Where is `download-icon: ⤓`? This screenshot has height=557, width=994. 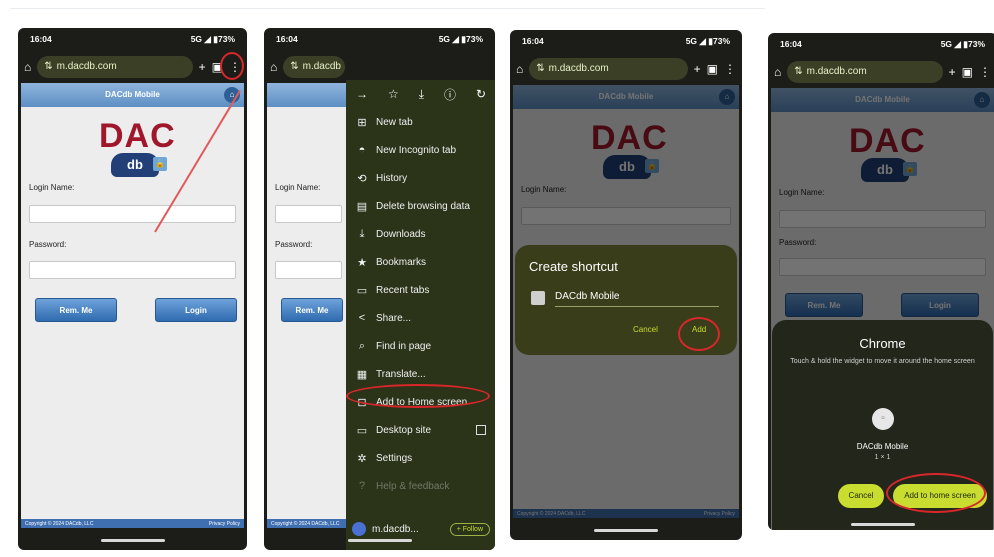
download-icon: ⤓ is located at coordinates (421, 94).